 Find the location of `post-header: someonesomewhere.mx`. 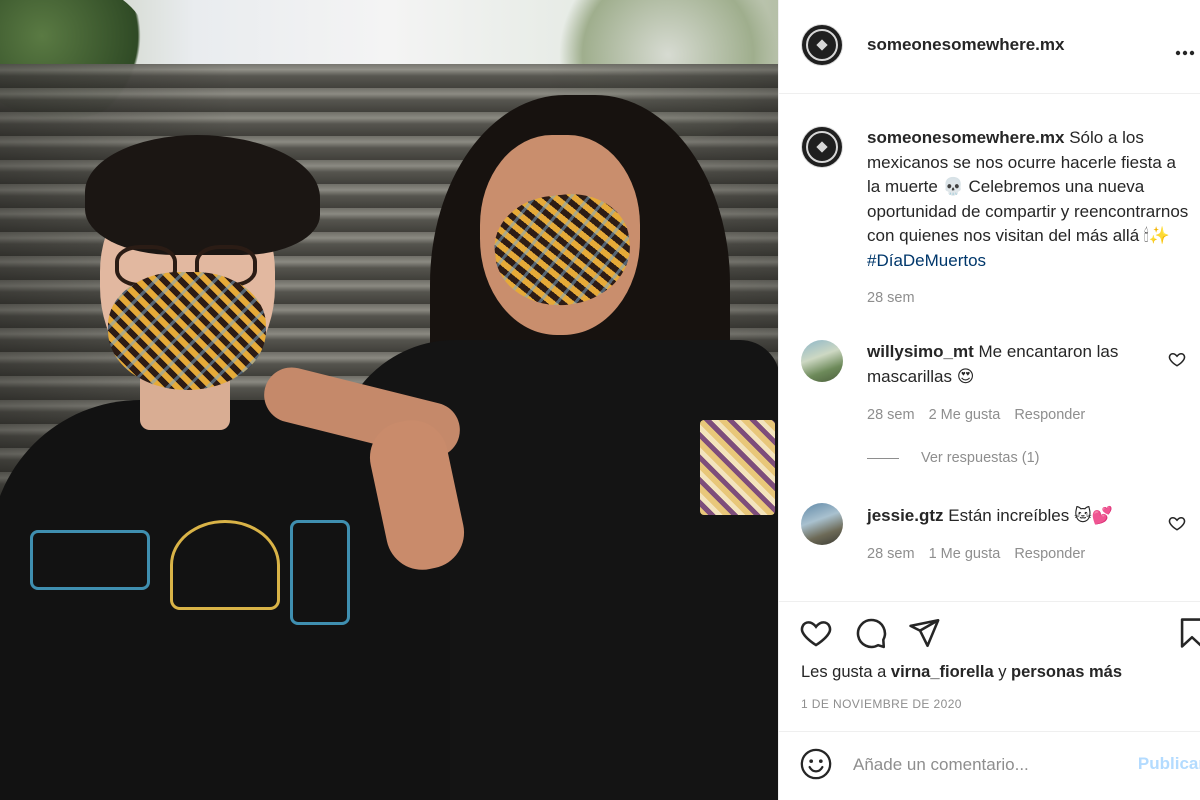

post-header: someonesomewhere.mx is located at coordinates (989, 47).